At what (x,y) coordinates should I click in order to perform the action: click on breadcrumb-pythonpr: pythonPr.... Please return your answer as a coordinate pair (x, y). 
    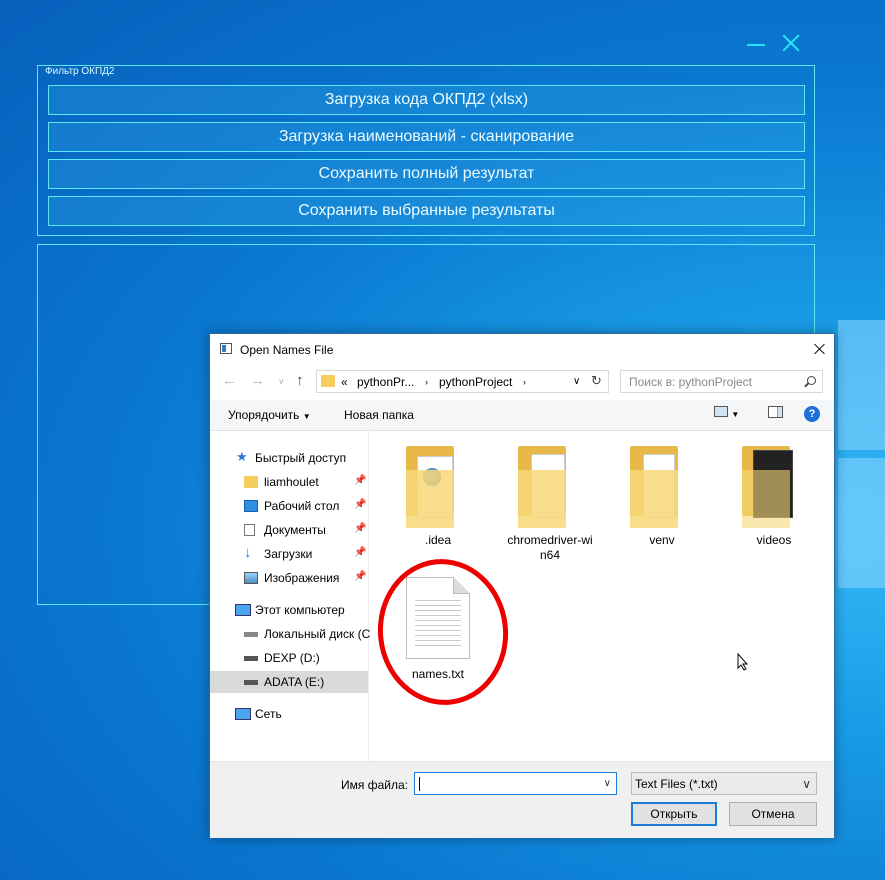
    Looking at the image, I should click on (385, 382).